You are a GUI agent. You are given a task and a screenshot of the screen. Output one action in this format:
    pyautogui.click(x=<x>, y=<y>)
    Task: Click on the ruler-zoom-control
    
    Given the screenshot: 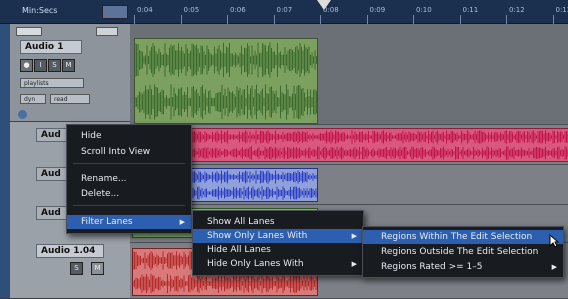 What is the action you would take?
    pyautogui.click(x=115, y=12)
    